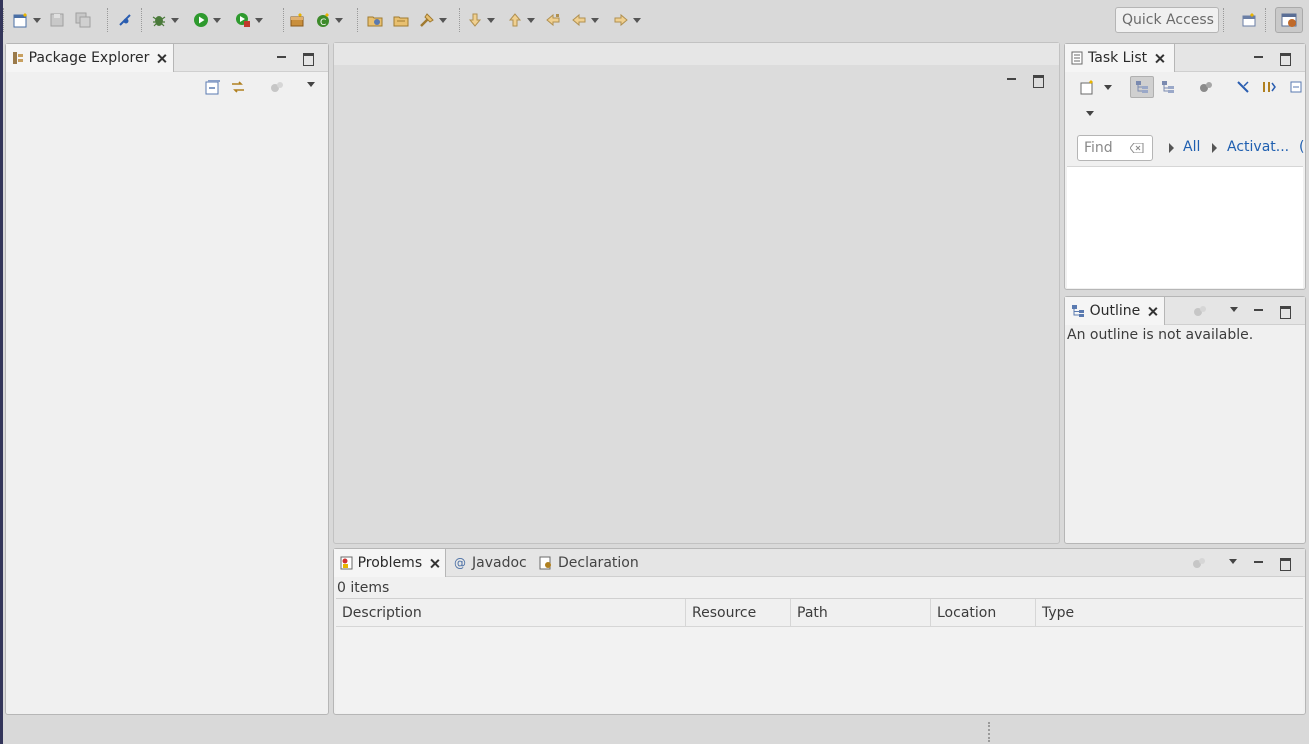  I want to click on svg-text: C, so click(323, 23).